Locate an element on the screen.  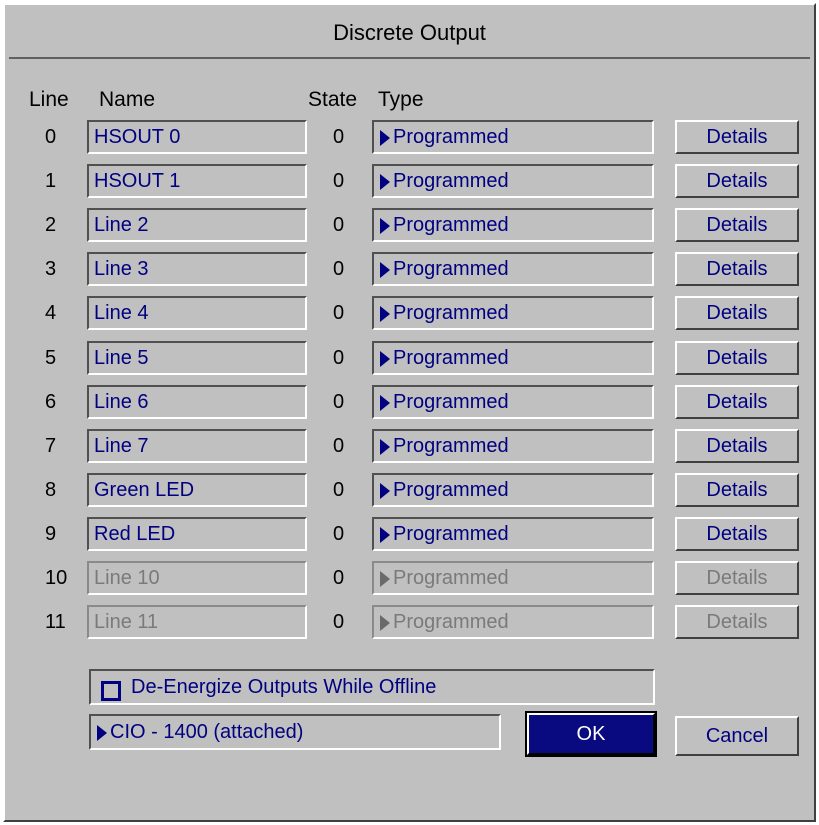
header-type: Type is located at coordinates (401, 99).